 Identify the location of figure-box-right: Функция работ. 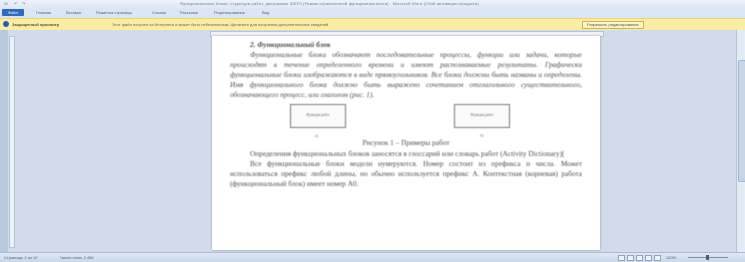
(482, 115).